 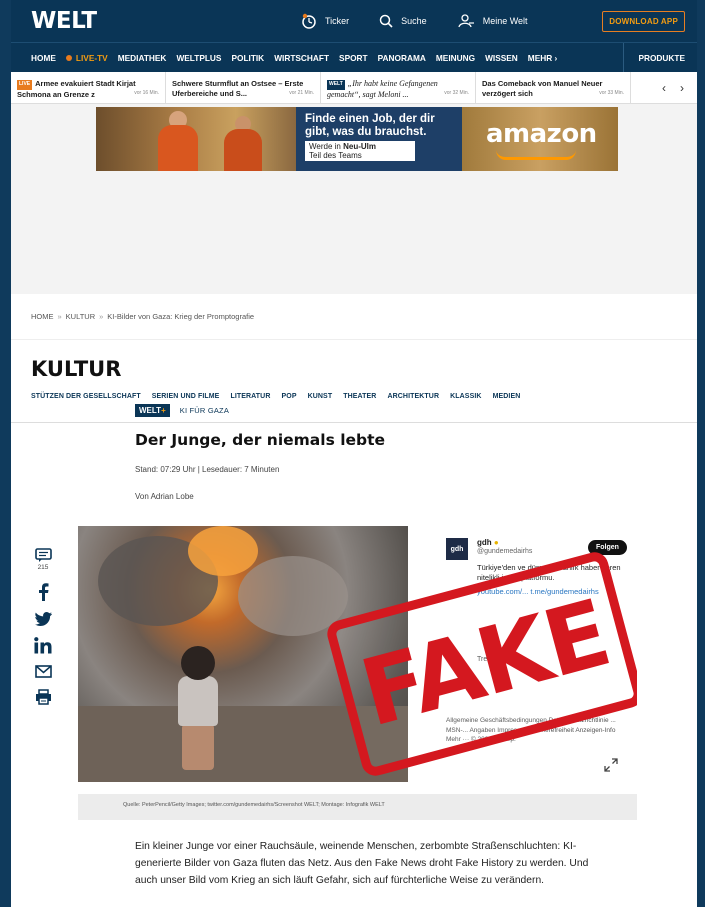 What do you see at coordinates (355, 410) in the screenshot?
I see `article-kicker: WELT+ KI FÜR GAZA` at bounding box center [355, 410].